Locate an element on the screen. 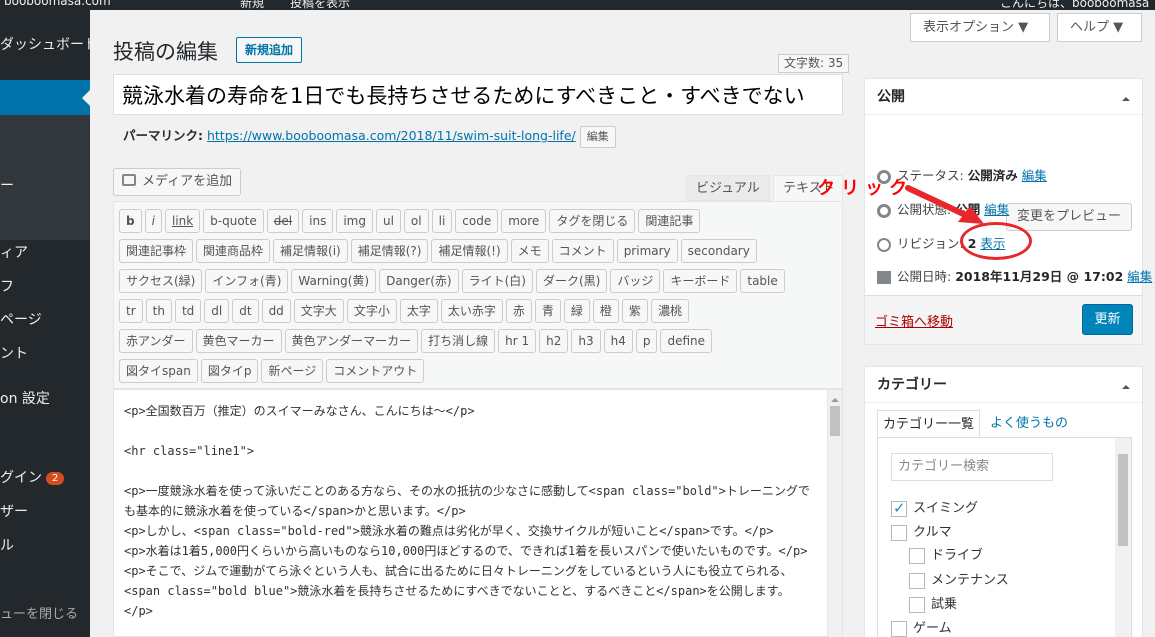 Image resolution: width=1155 pixels, height=637 pixels. permalink-edit-button: 編集 is located at coordinates (597, 136).